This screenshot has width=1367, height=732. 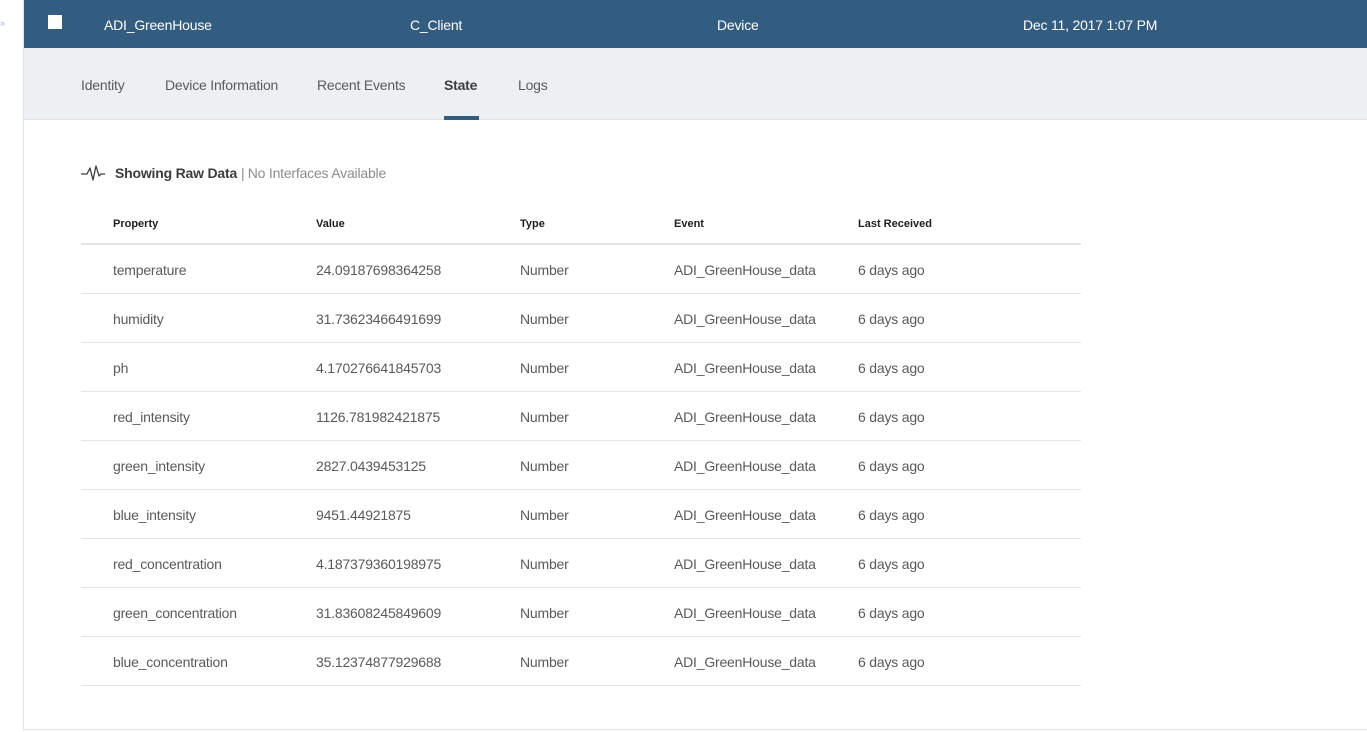 What do you see at coordinates (2, 23) in the screenshot?
I see `double-chevron-icon: »` at bounding box center [2, 23].